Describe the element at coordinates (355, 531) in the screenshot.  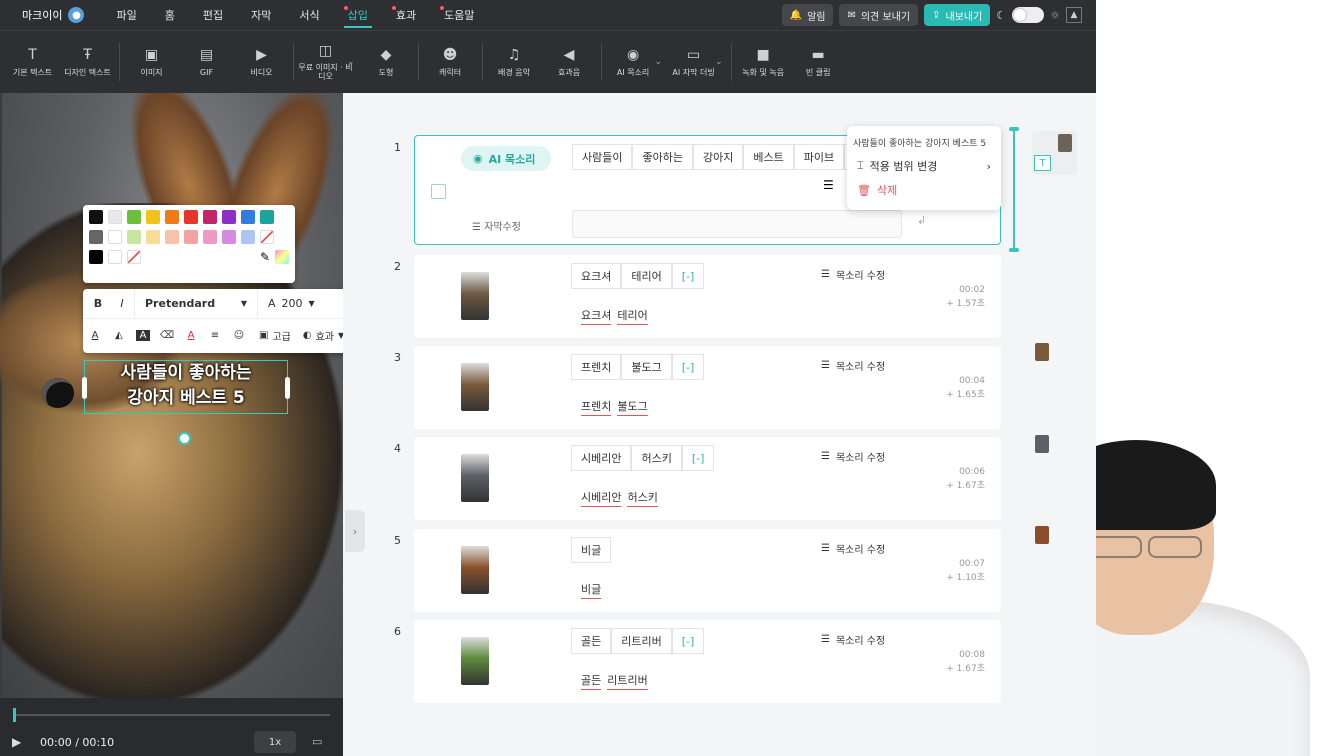
I see `collapse-panel-button: ›` at that location.